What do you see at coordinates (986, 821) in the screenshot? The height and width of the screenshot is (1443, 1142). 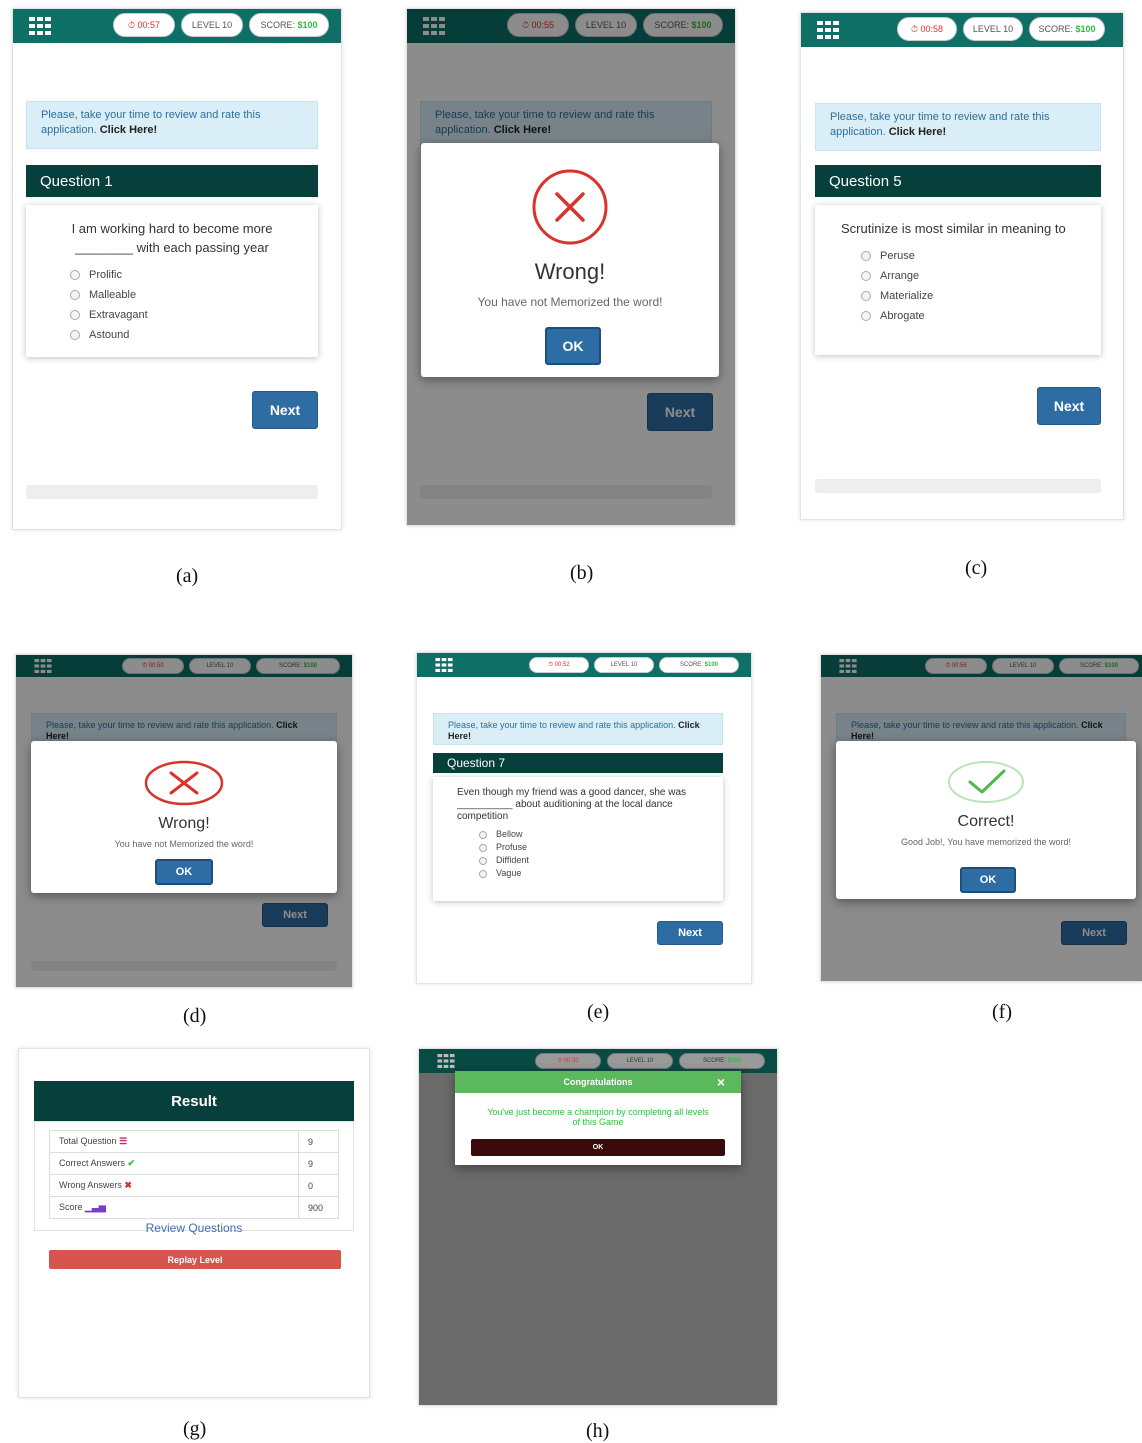 I see `modal-title: Correct!` at bounding box center [986, 821].